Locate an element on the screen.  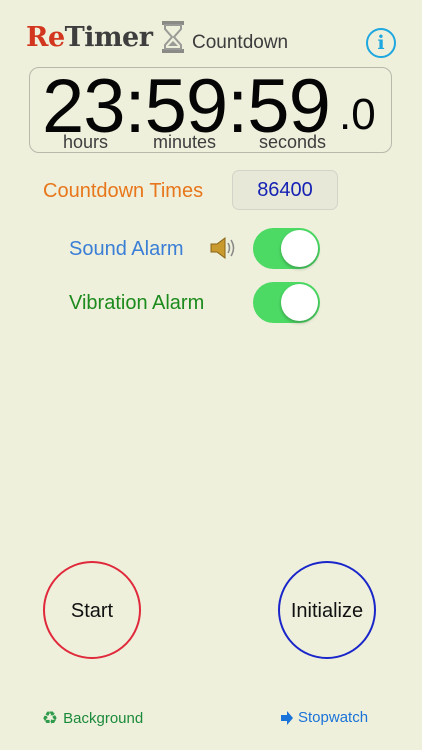
unit-seconds-label: seconds is located at coordinates (293, 142).